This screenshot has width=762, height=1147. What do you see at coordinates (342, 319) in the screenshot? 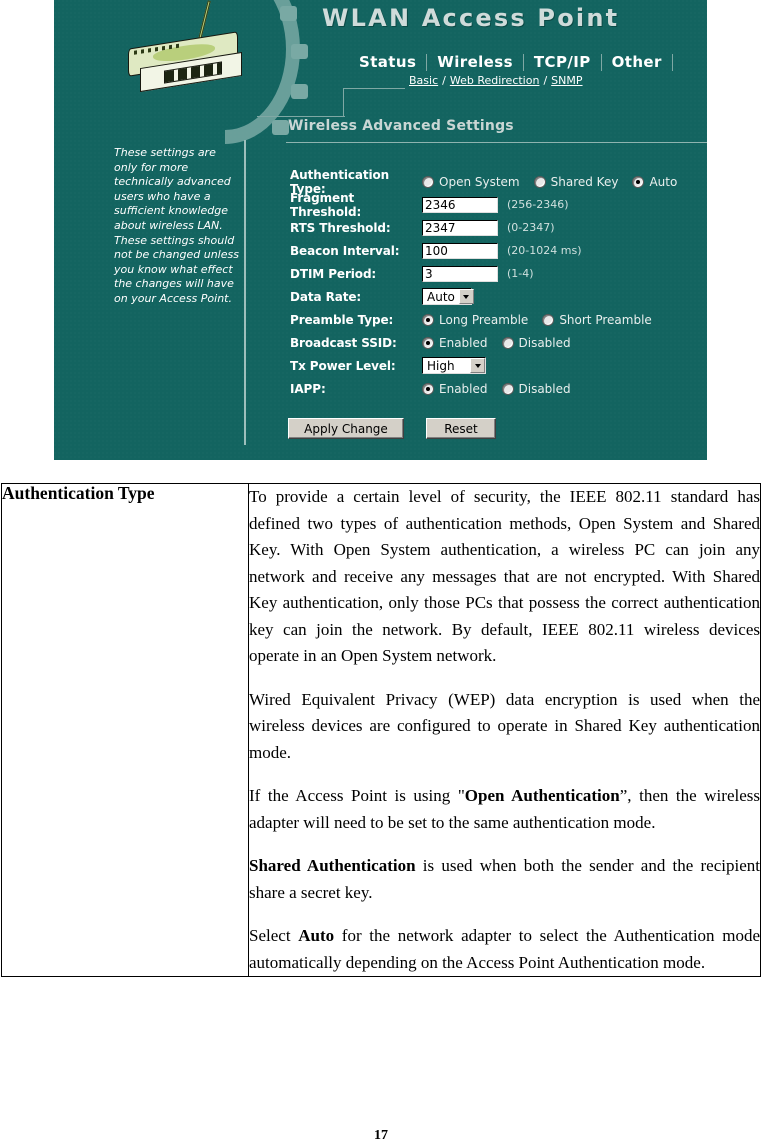
I see `label-preamble-type: Preamble Type:` at bounding box center [342, 319].